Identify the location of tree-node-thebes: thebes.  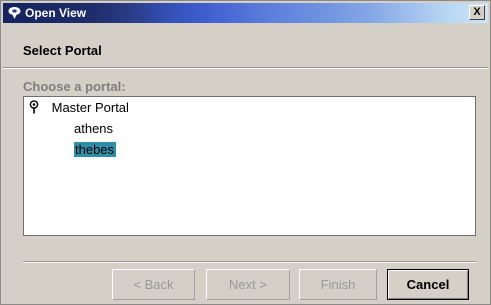
(95, 150).